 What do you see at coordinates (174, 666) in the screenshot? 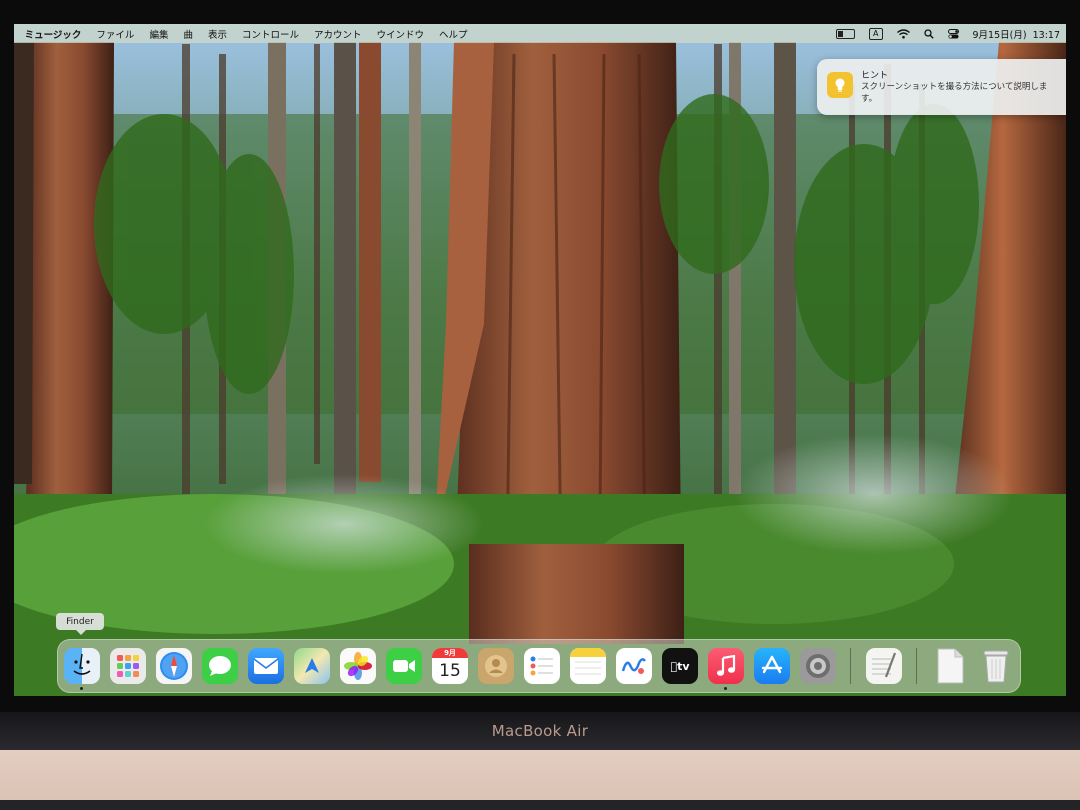
I see `safari-icon` at bounding box center [174, 666].